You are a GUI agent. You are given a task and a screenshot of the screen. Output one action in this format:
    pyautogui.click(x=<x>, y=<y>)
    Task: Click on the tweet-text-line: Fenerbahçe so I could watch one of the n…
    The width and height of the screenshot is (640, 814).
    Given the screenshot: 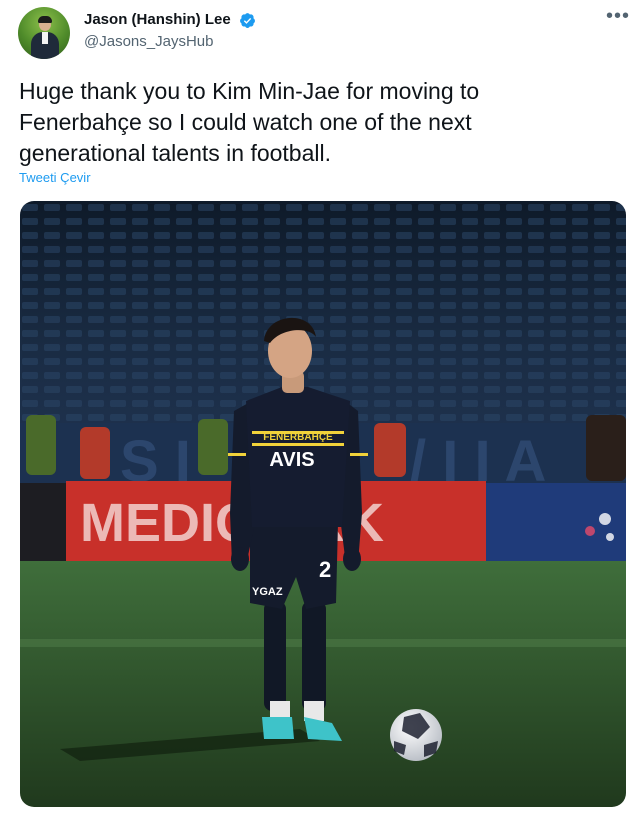 What is the action you would take?
    pyautogui.click(x=245, y=122)
    